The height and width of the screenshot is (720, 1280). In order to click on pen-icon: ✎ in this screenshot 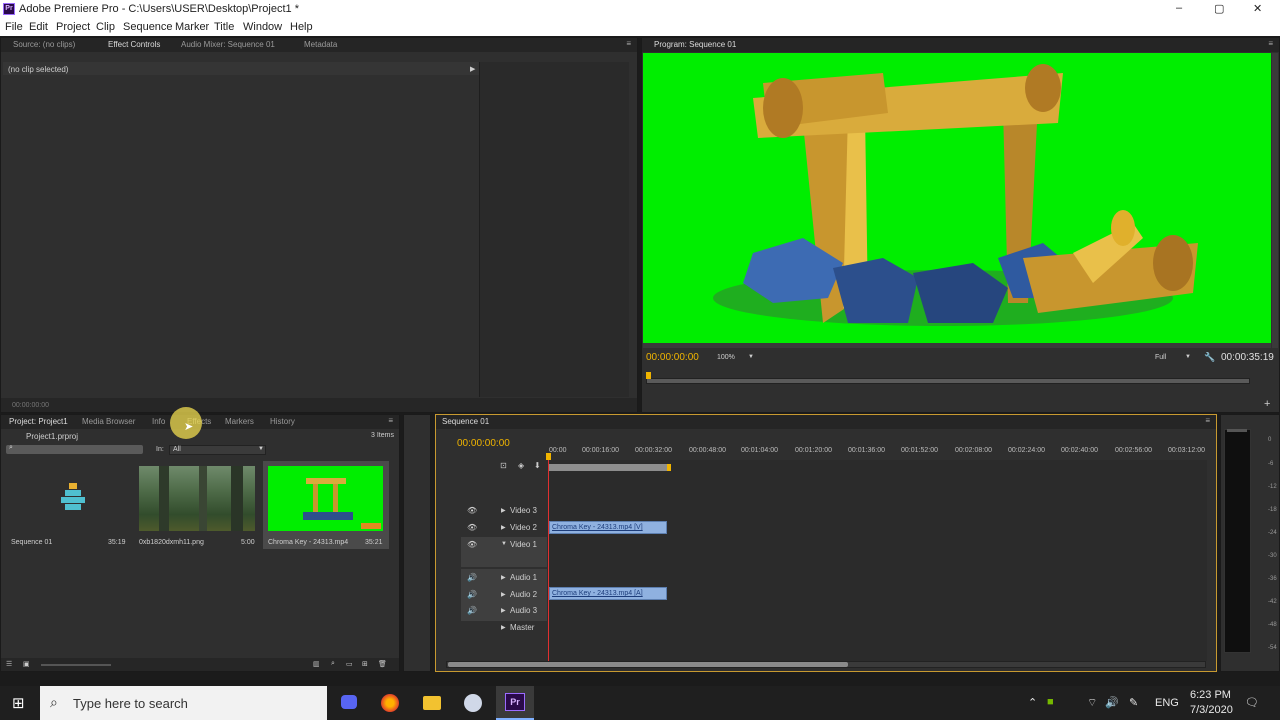, I will do `click(1133, 702)`.